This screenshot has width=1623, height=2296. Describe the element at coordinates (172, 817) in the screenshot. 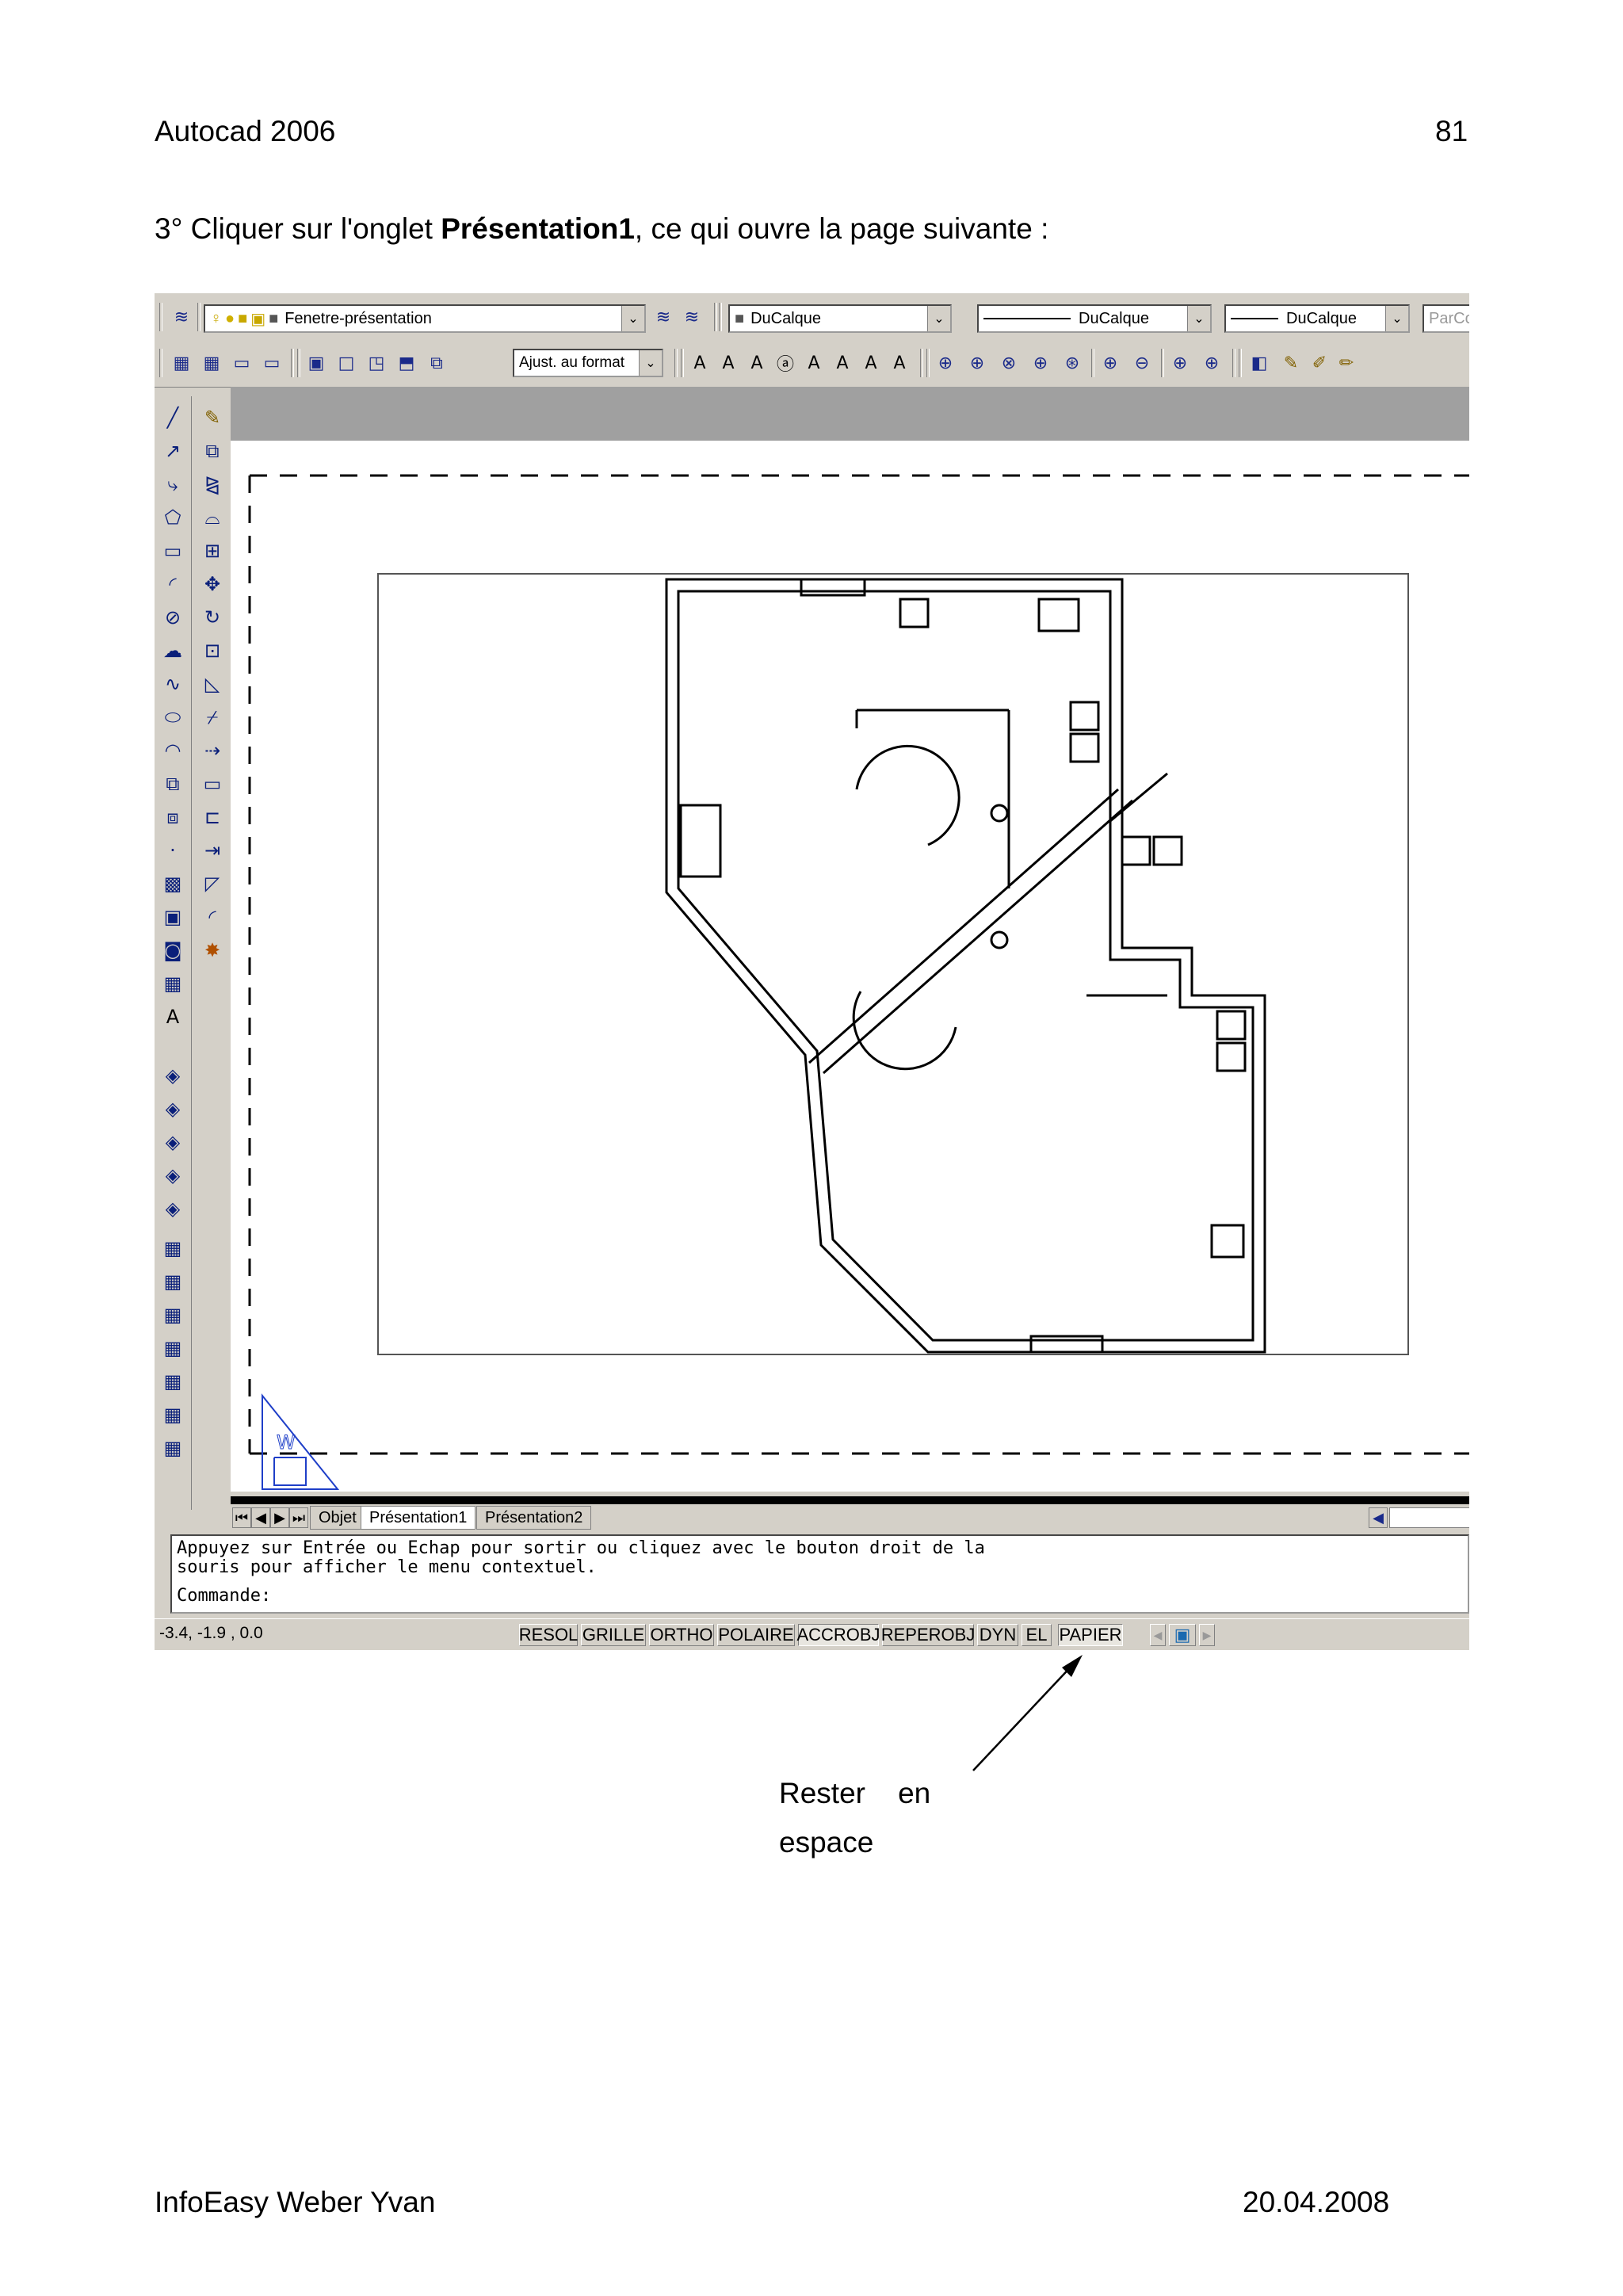

I see `make-block-icon: ⧈` at that location.